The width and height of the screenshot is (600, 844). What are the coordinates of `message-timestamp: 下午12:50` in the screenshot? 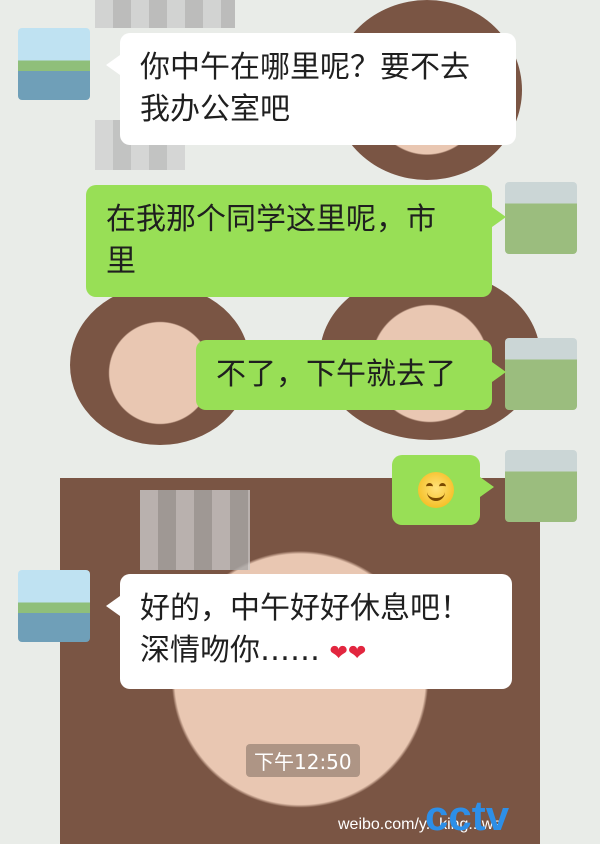 It's located at (303, 760).